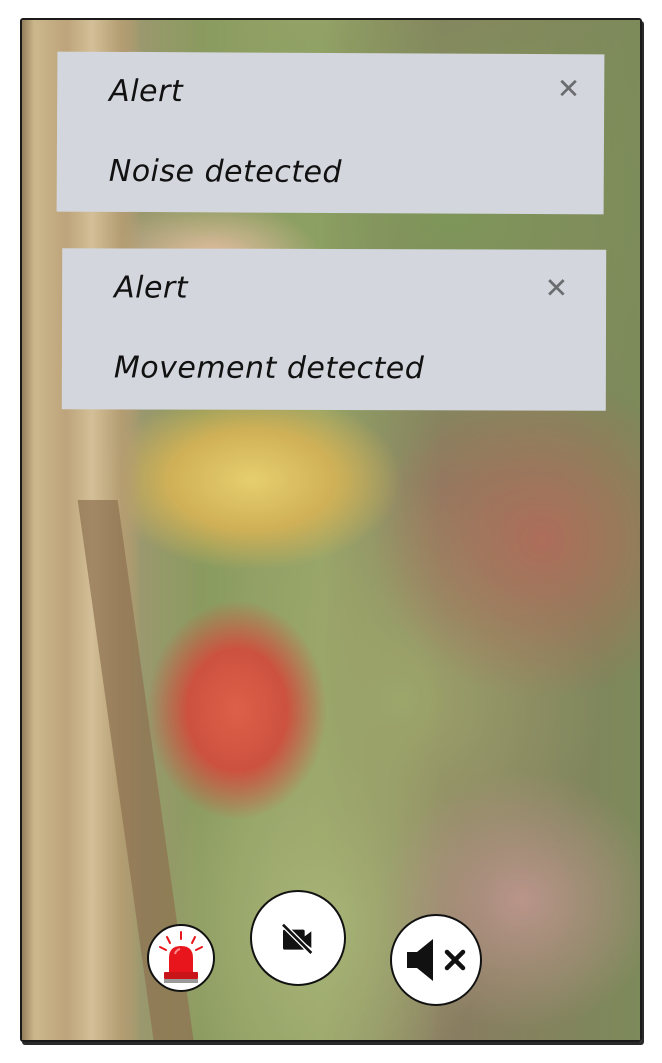 Image resolution: width=662 pixels, height=1063 pixels. I want to click on video-toggle-button, so click(298, 938).